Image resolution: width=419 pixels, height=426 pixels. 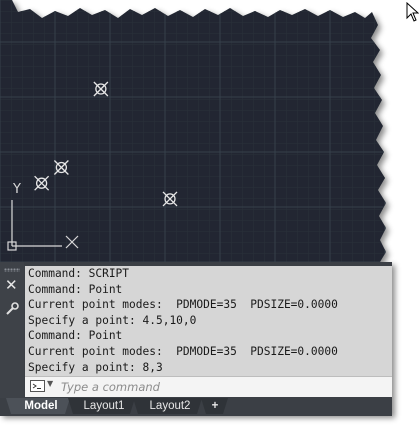 What do you see at coordinates (215, 406) in the screenshot?
I see `add-layout-tab: +` at bounding box center [215, 406].